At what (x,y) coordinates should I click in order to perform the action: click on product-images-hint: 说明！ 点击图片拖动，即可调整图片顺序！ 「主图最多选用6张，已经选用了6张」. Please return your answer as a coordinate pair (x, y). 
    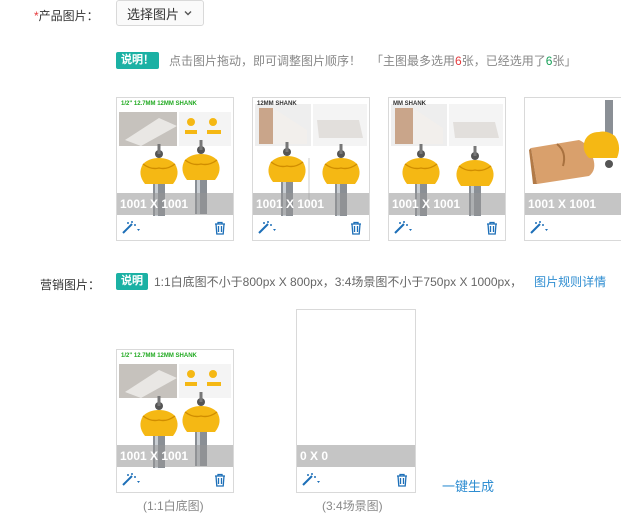
    Looking at the image, I should click on (346, 60).